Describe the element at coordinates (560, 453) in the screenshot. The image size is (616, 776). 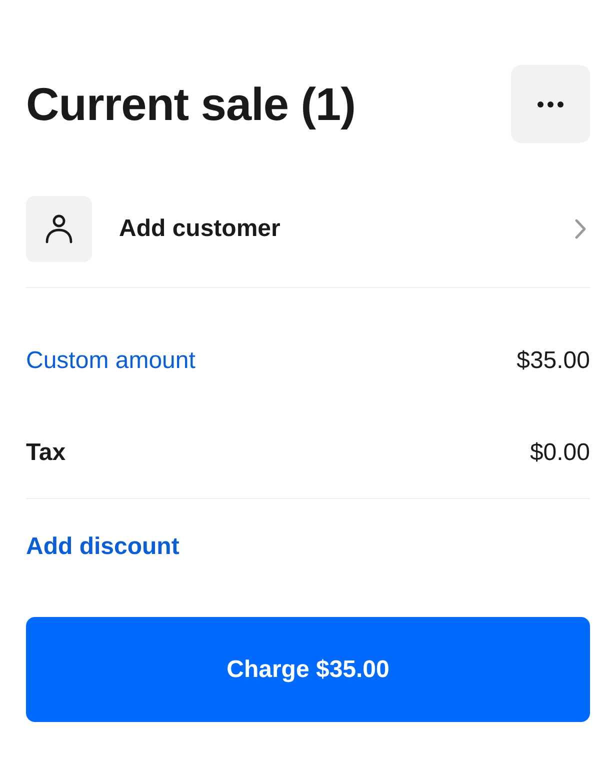
I see `line-item-amount: $0.00` at that location.